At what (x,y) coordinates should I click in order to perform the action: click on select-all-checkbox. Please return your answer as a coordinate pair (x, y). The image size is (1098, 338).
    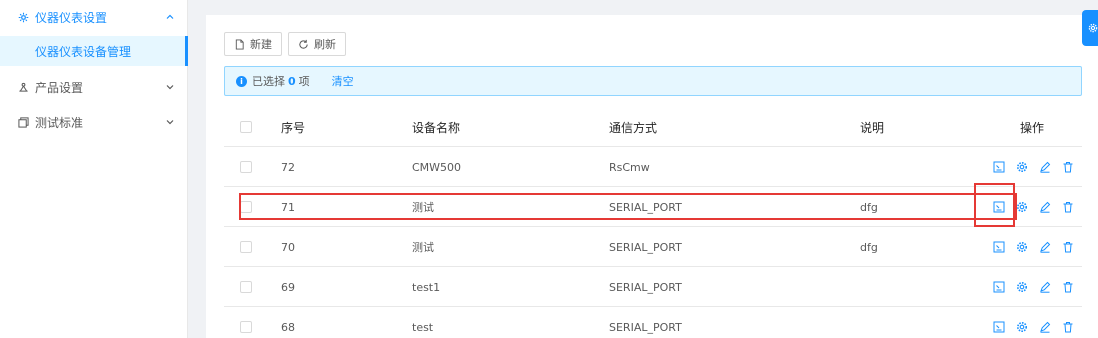
    Looking at the image, I should click on (246, 127).